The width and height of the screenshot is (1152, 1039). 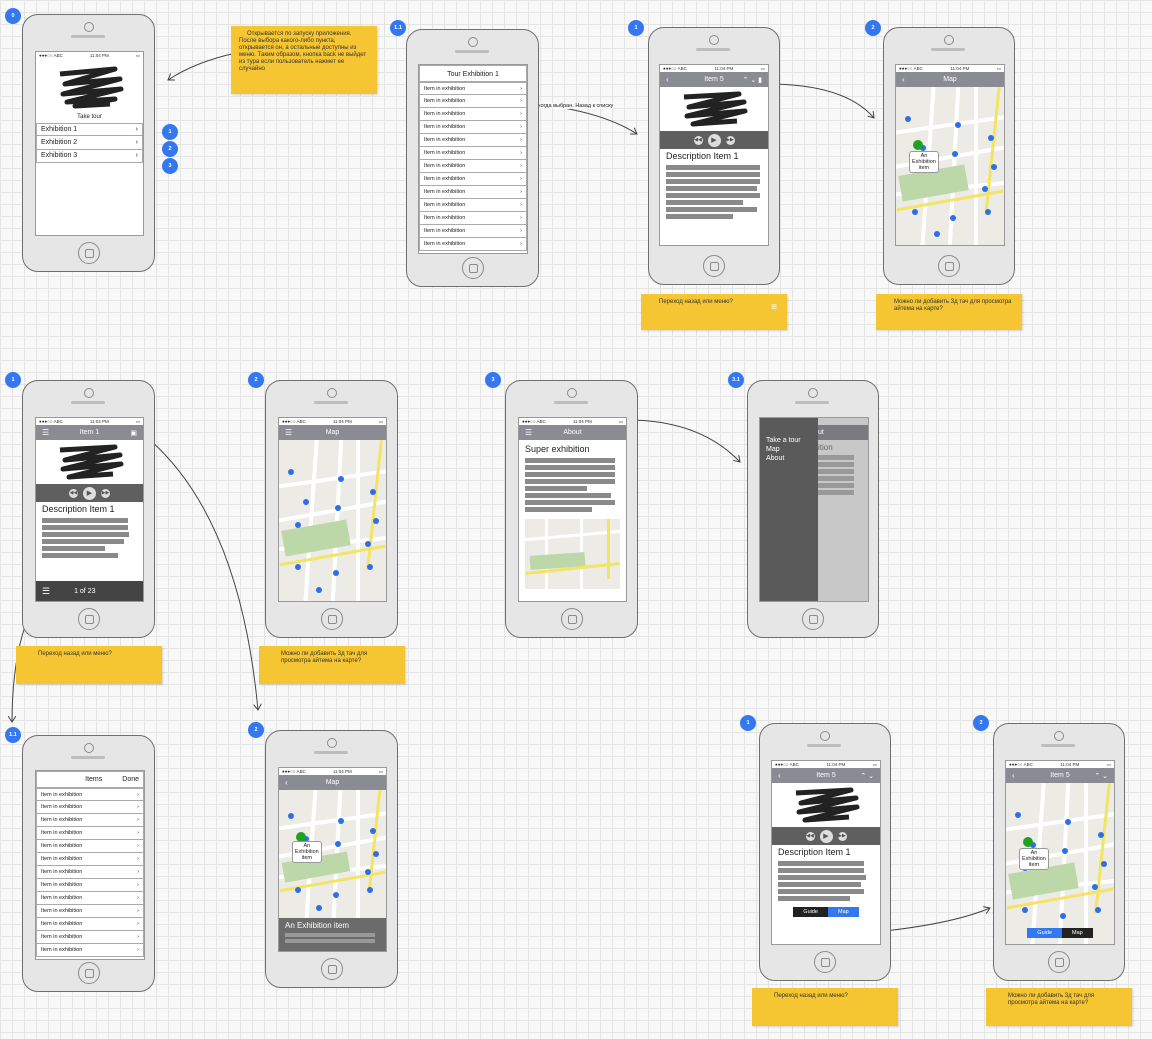 I want to click on menu-item-map: Map, so click(x=789, y=449).